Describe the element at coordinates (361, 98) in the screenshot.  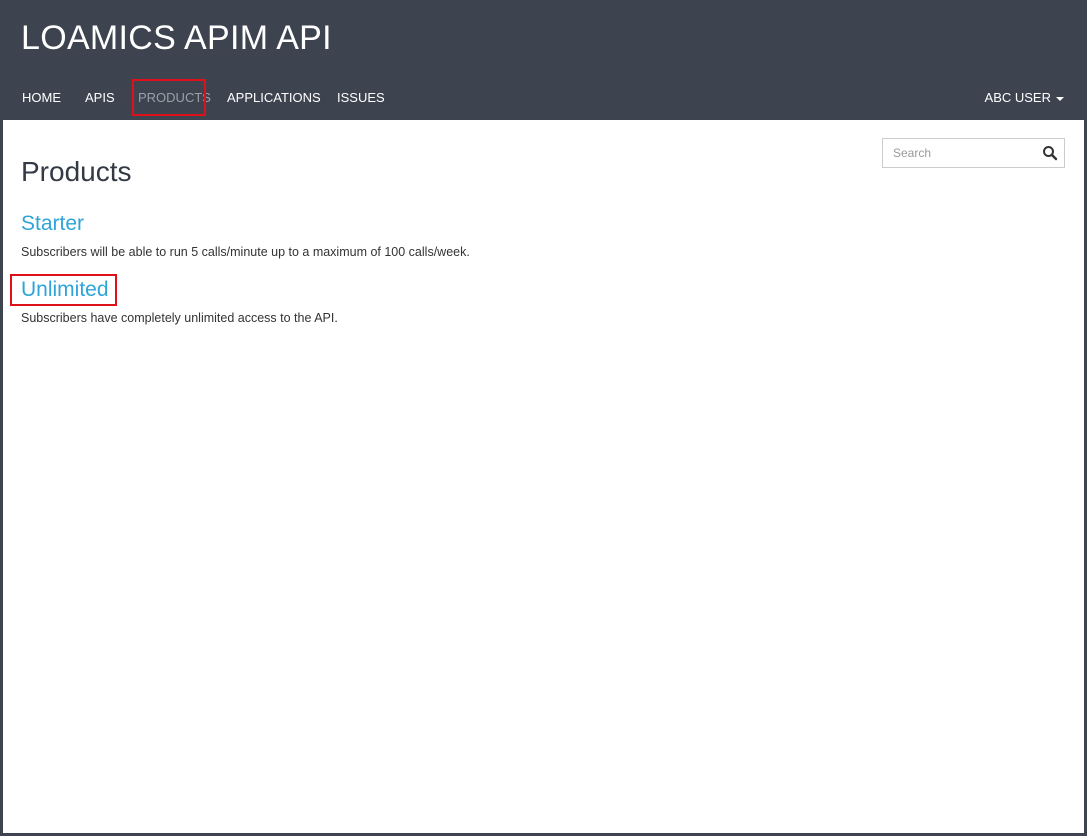
I see `nav-item-issues: ISSUES` at that location.